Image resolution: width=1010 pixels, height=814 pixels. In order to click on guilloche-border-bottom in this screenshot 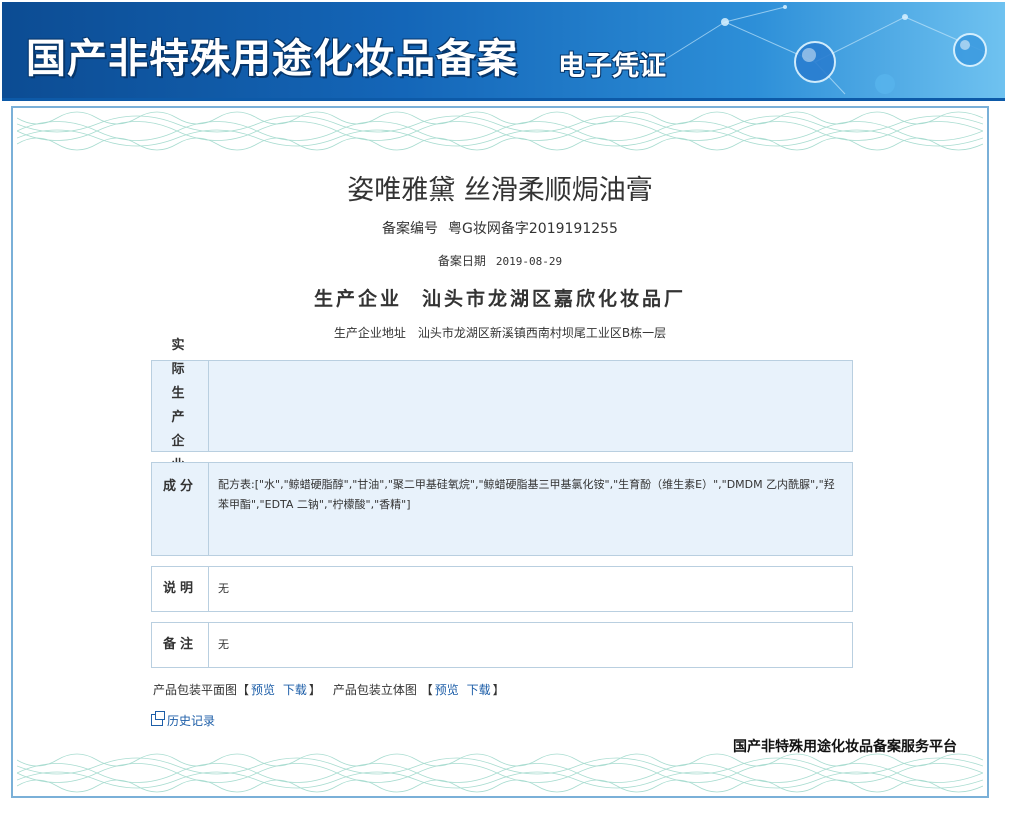, I will do `click(500, 773)`.